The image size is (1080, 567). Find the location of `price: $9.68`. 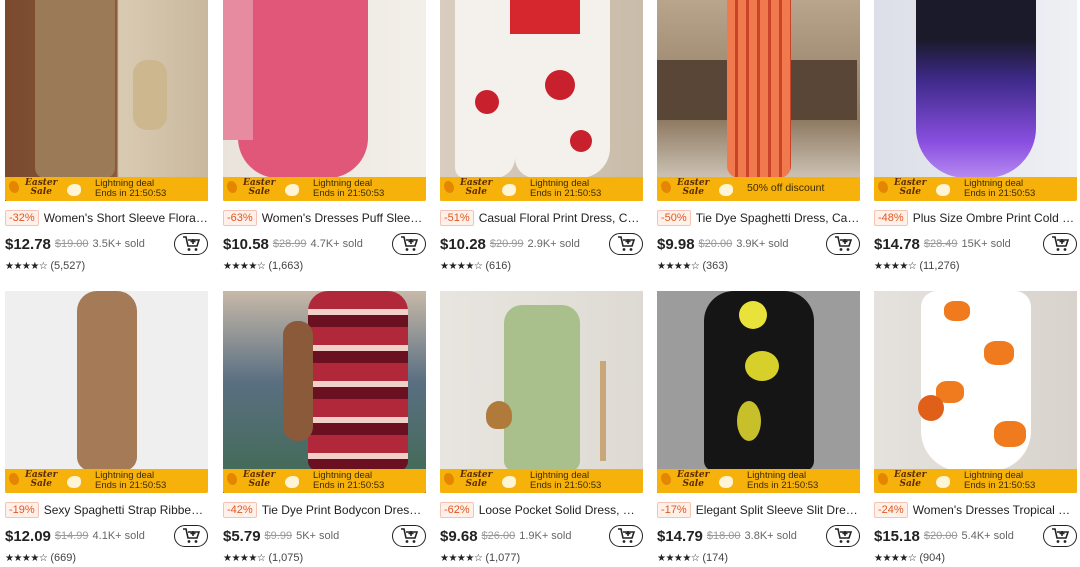

price: $9.68 is located at coordinates (459, 536).